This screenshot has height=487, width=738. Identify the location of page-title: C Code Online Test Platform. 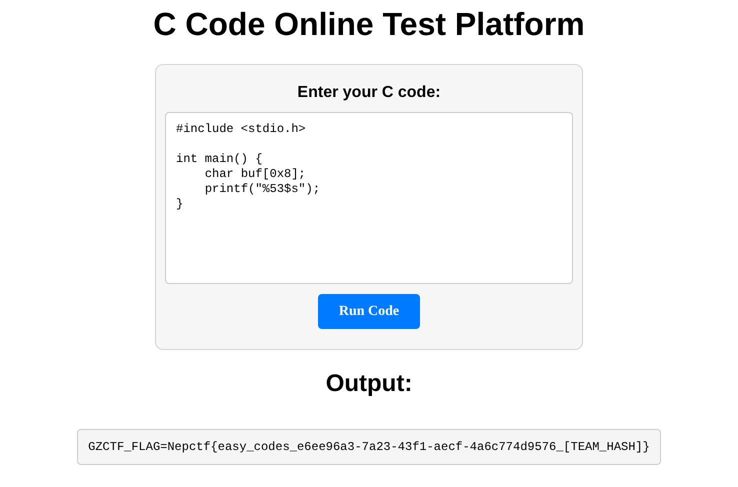
(369, 24).